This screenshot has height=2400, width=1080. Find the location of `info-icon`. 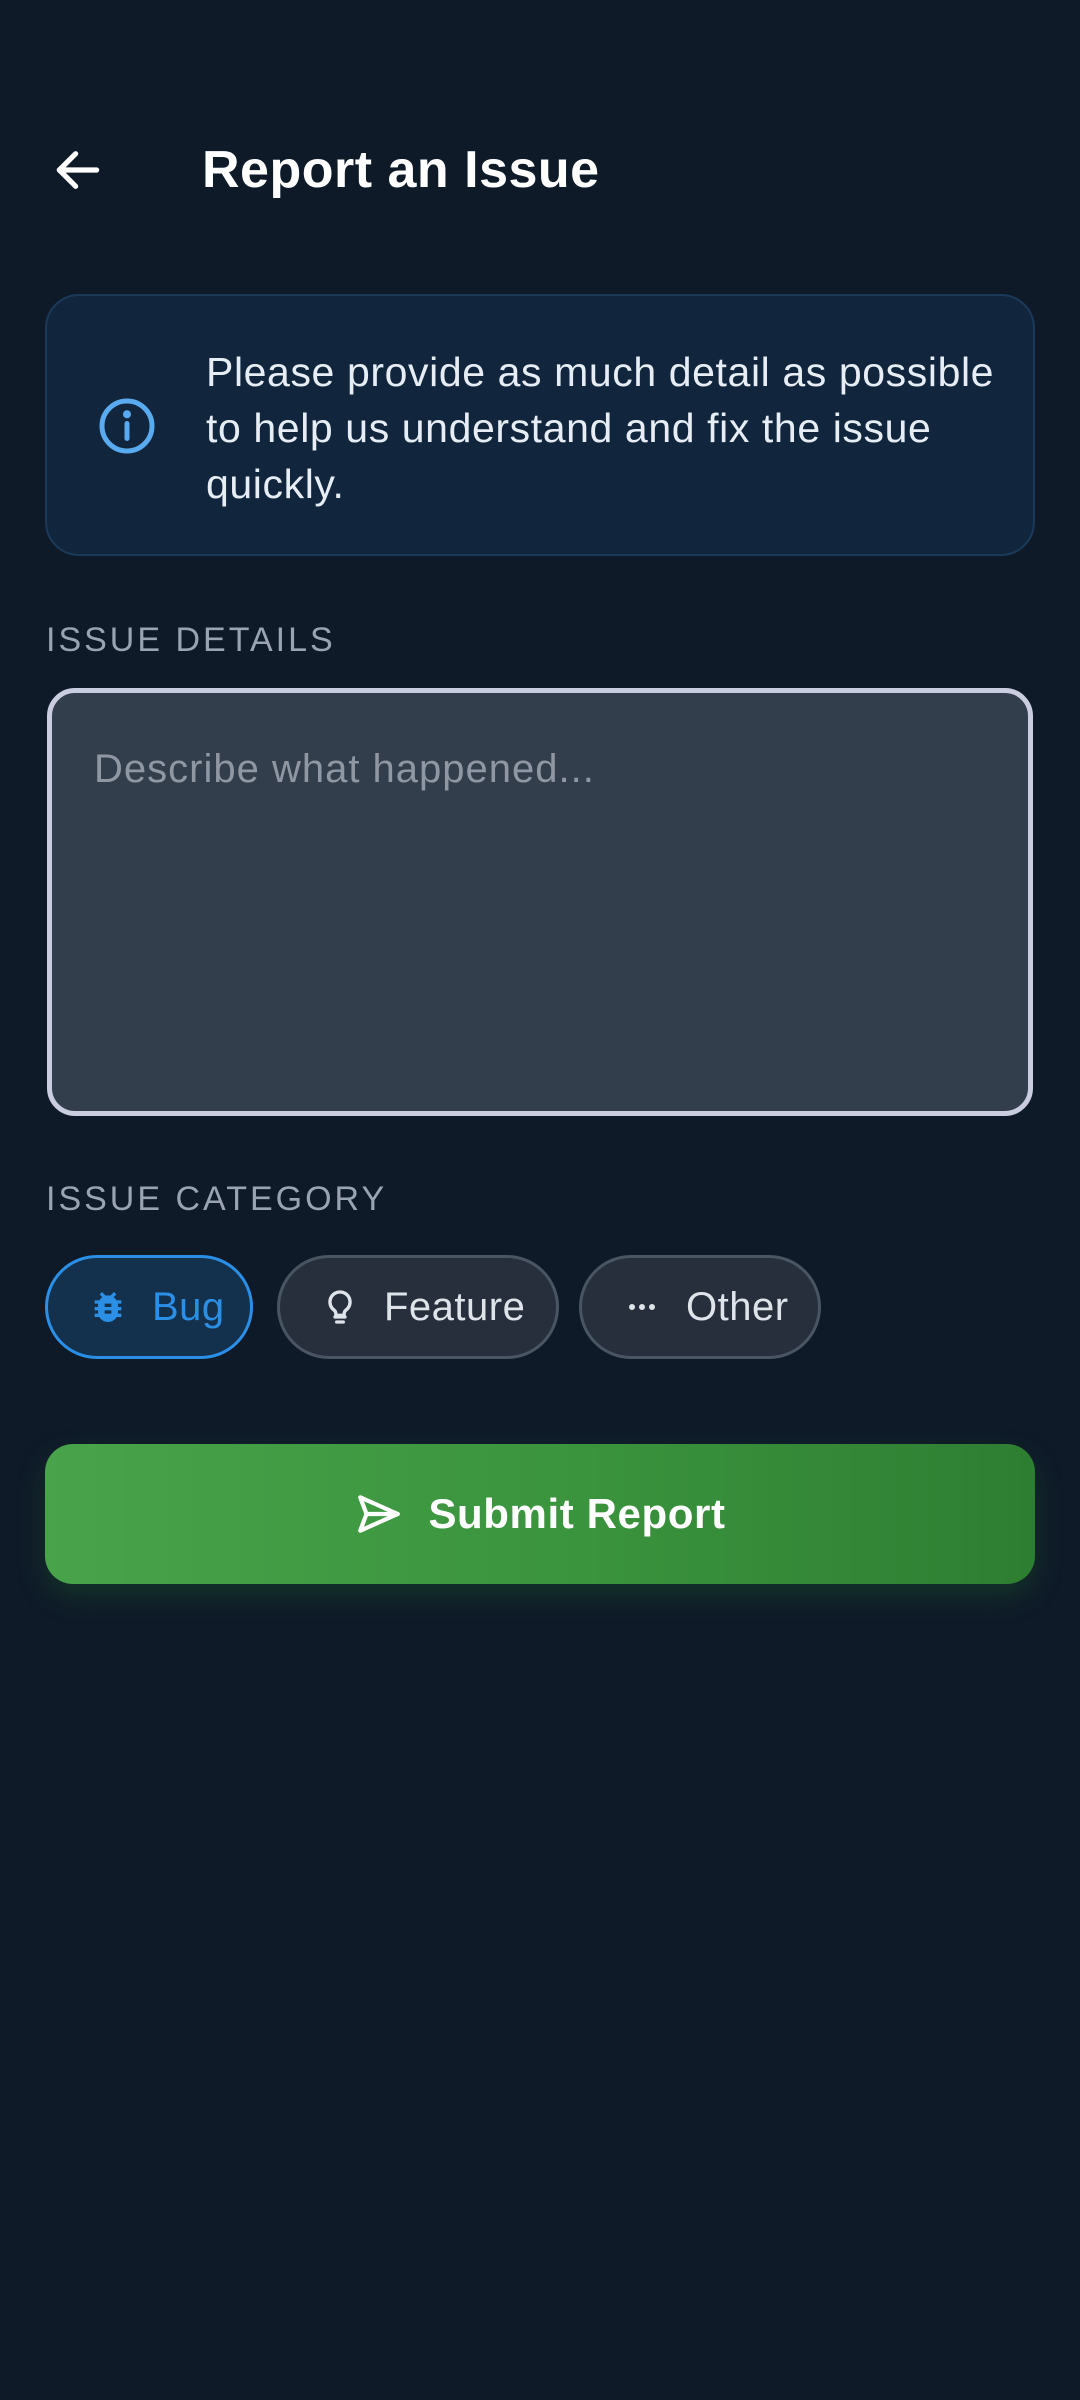

info-icon is located at coordinates (127, 426).